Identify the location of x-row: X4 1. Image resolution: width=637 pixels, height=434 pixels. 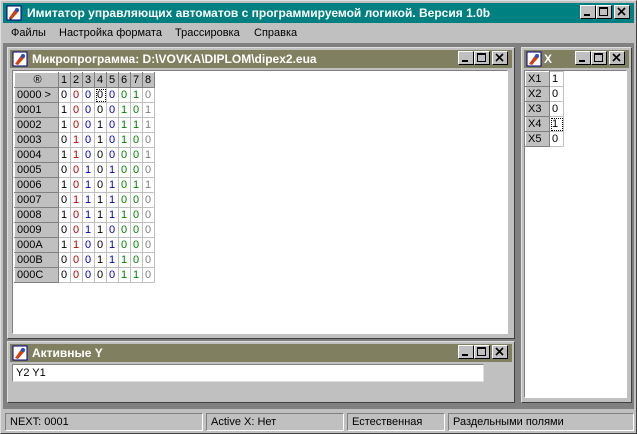
(544, 124).